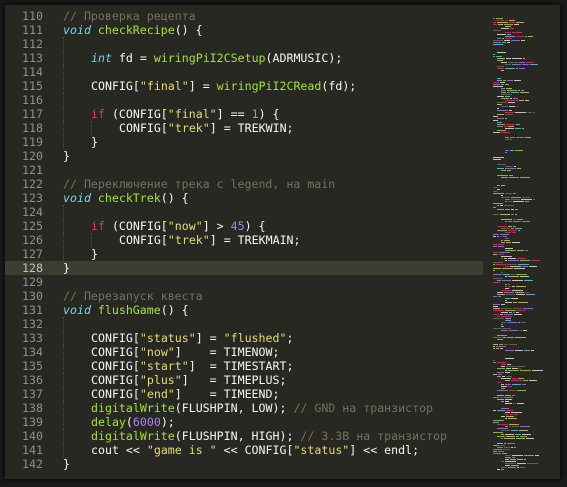 This screenshot has height=487, width=567. I want to click on code-token: "start", so click(164, 366).